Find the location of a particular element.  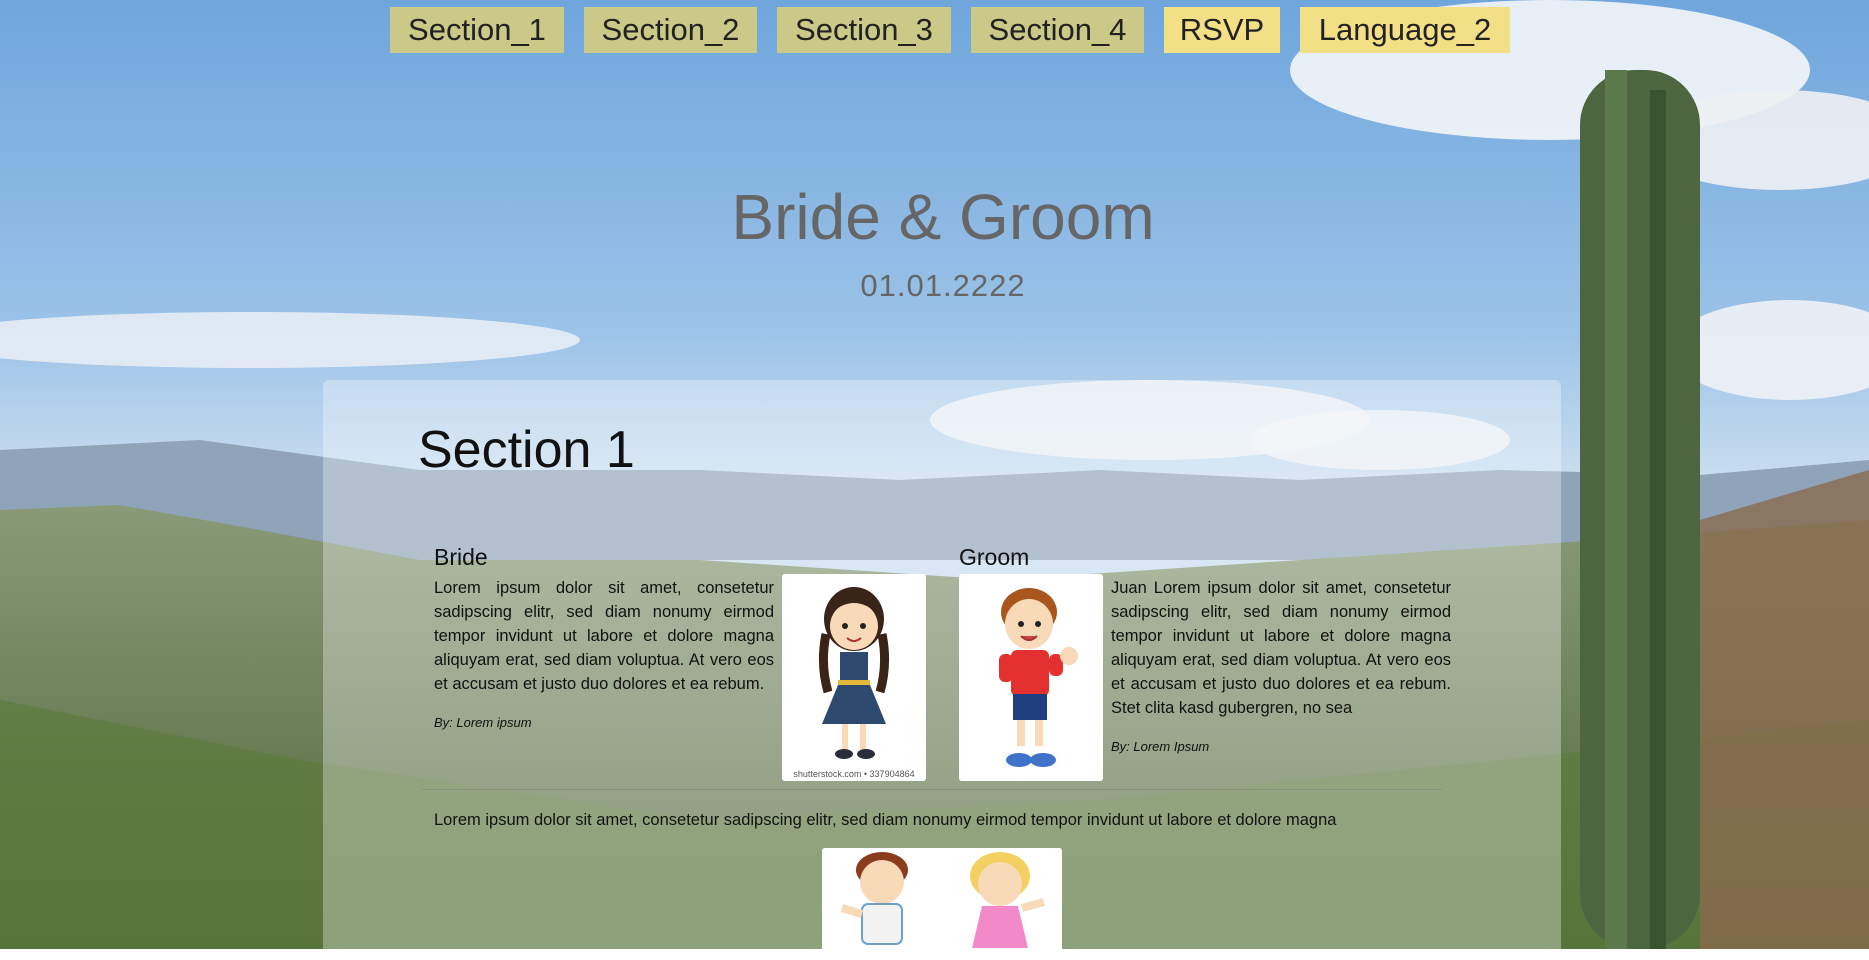

groom-photo is located at coordinates (1031, 677).